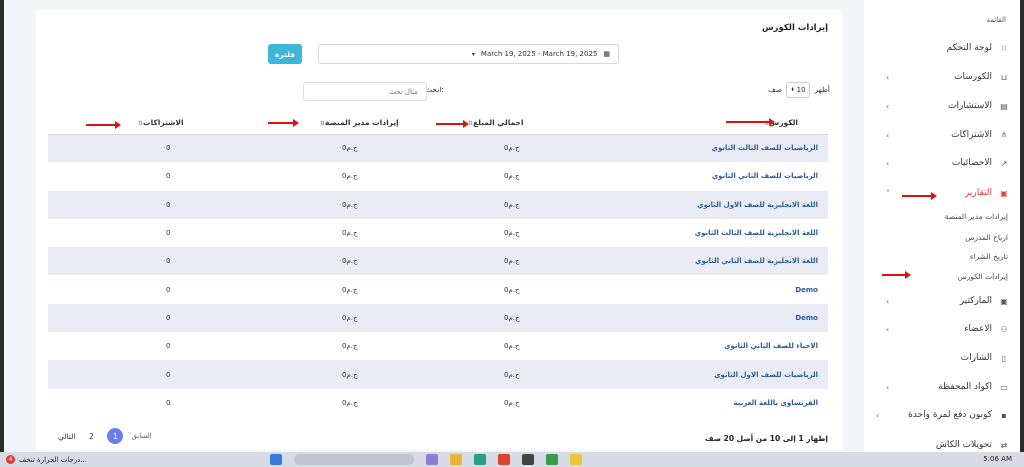 This screenshot has height=467, width=1024. I want to click on sidebar-item-members: ⚇ الاعضاء ›, so click(942, 329).